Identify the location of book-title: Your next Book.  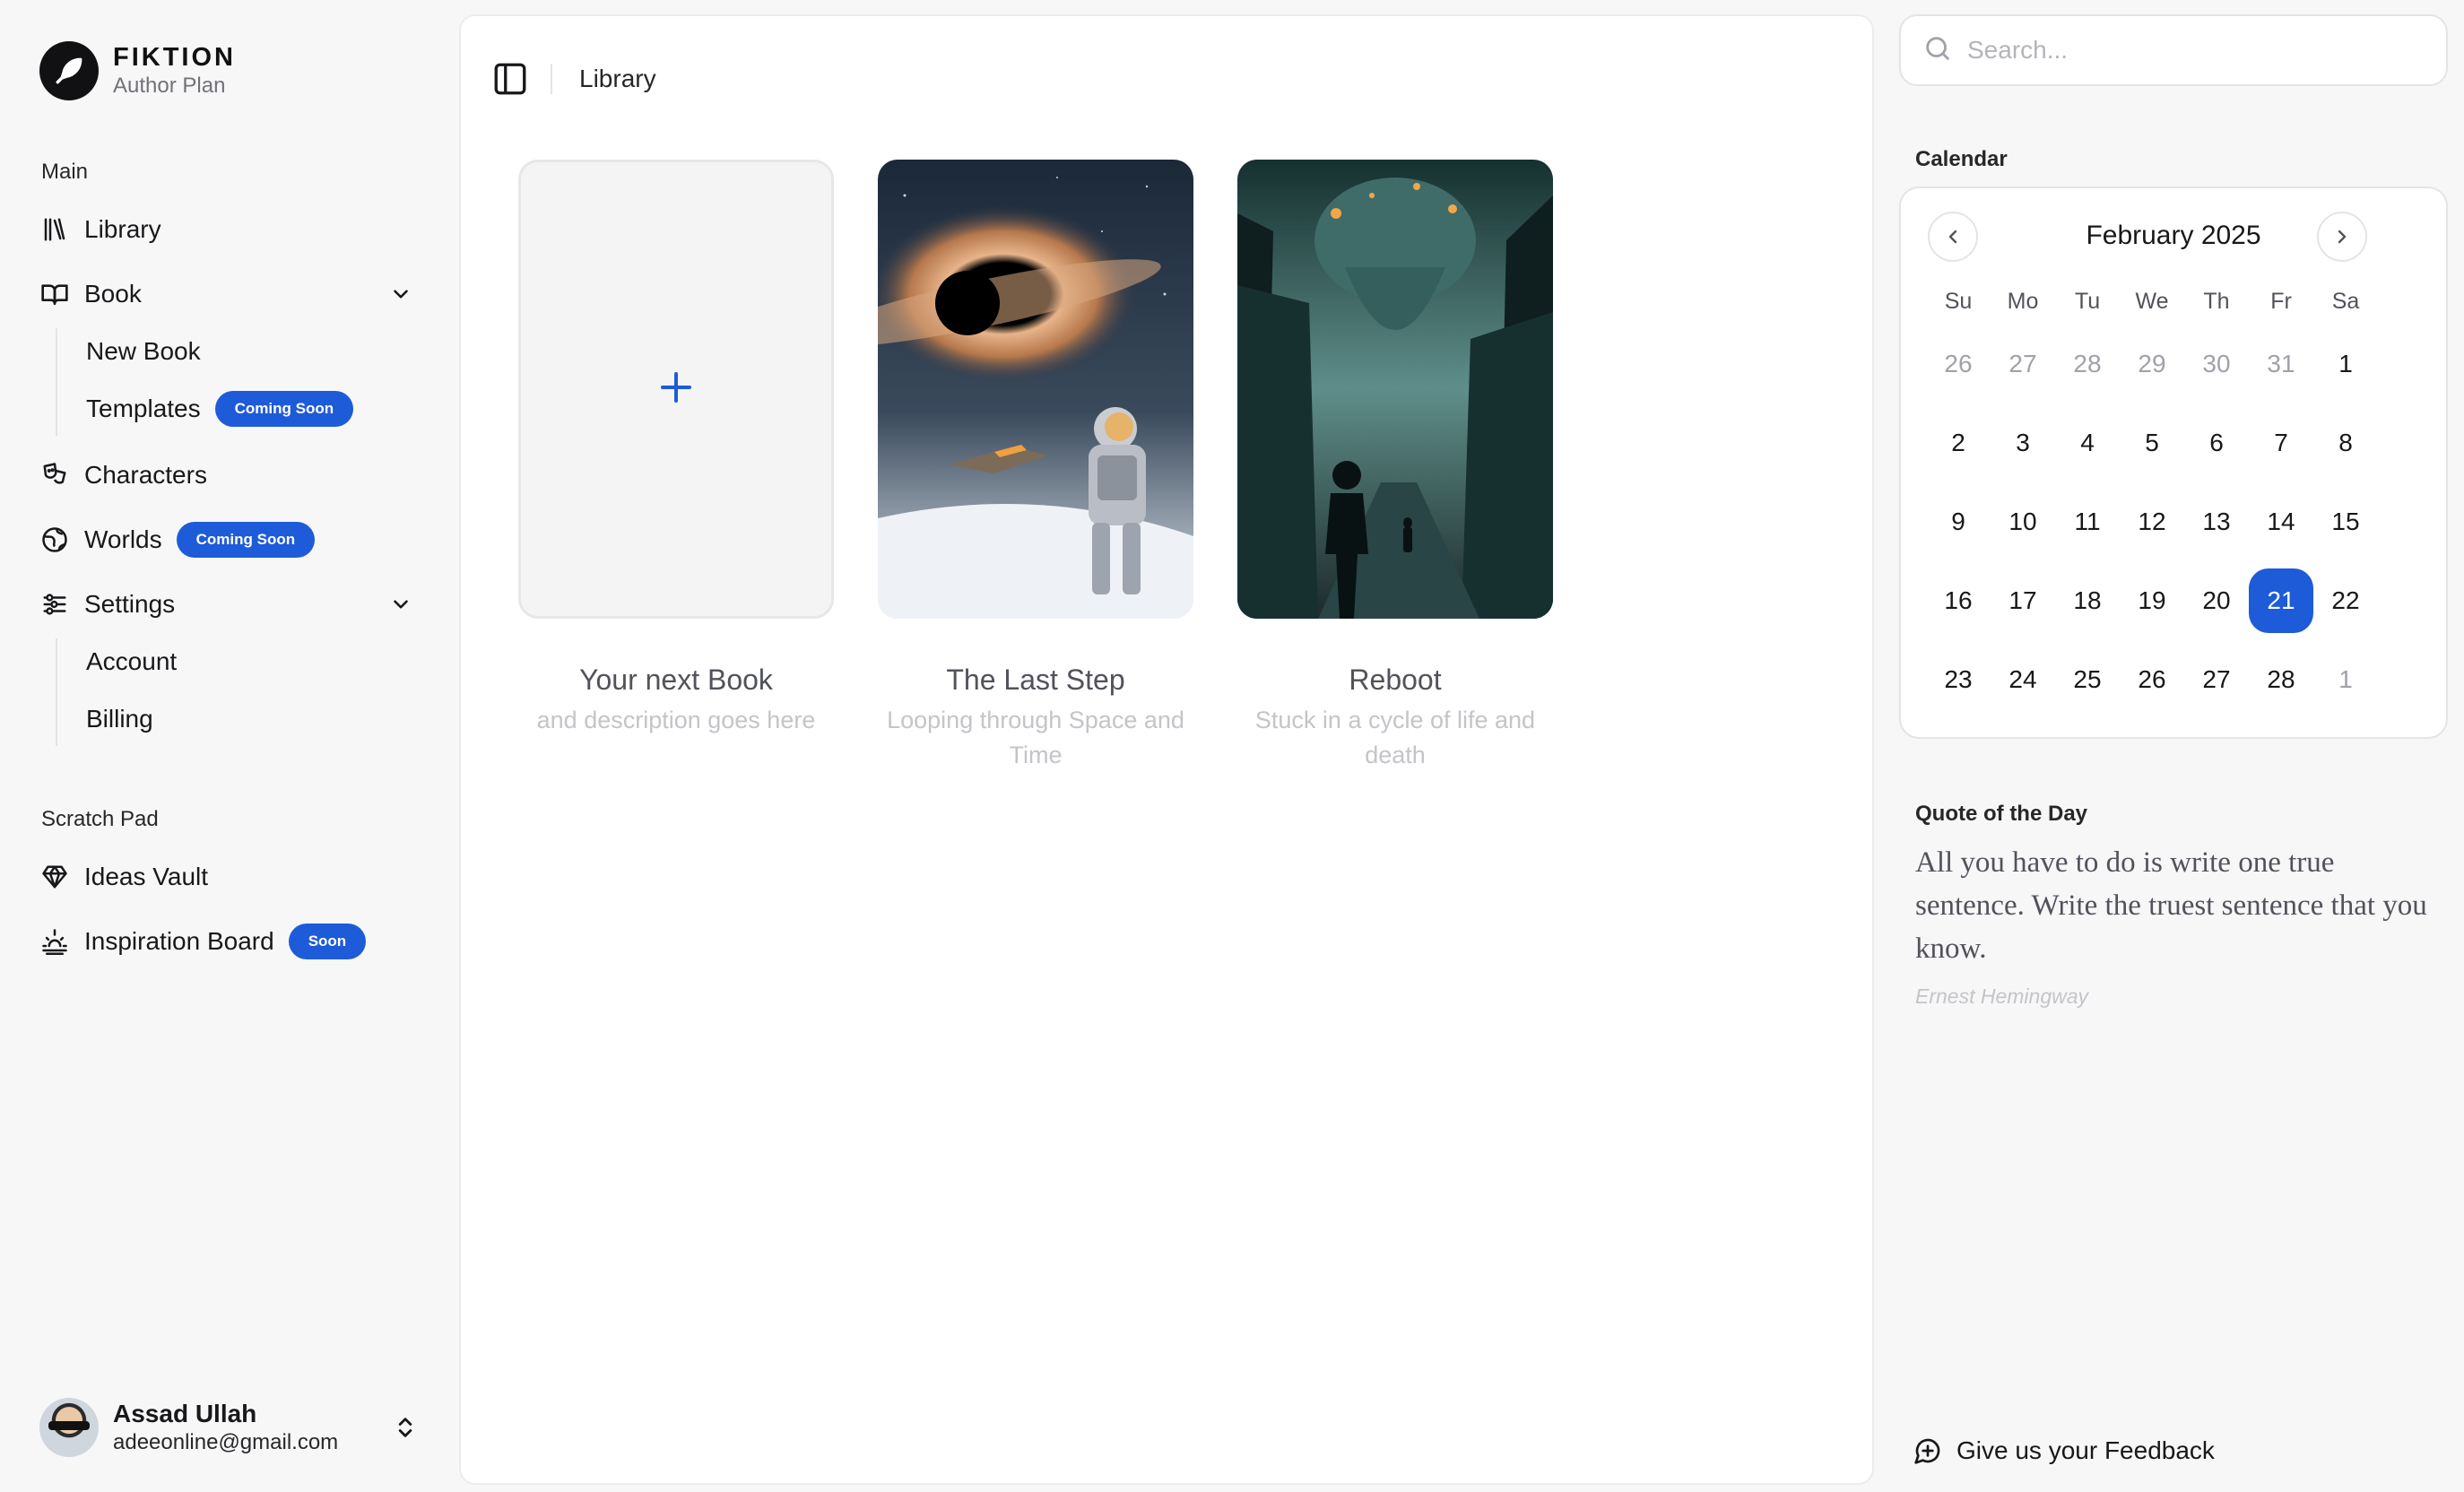
(676, 680).